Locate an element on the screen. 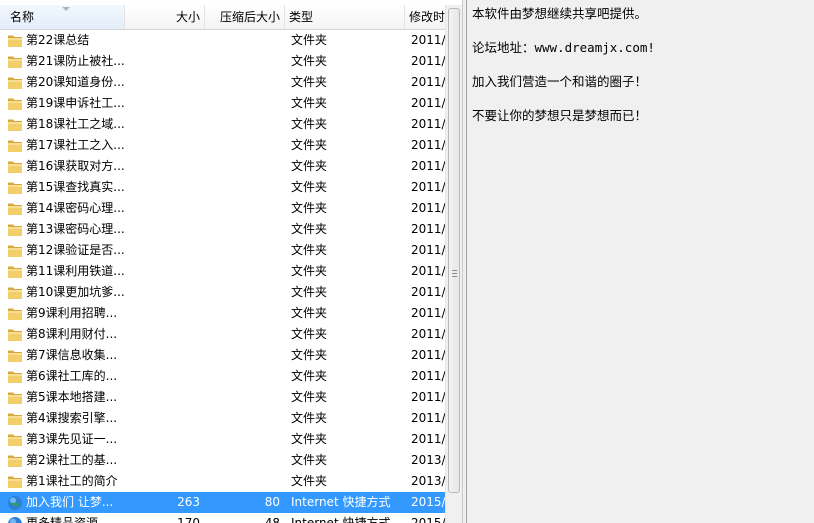 The width and height of the screenshot is (814, 523). column-header-name: 名称 is located at coordinates (62, 17).